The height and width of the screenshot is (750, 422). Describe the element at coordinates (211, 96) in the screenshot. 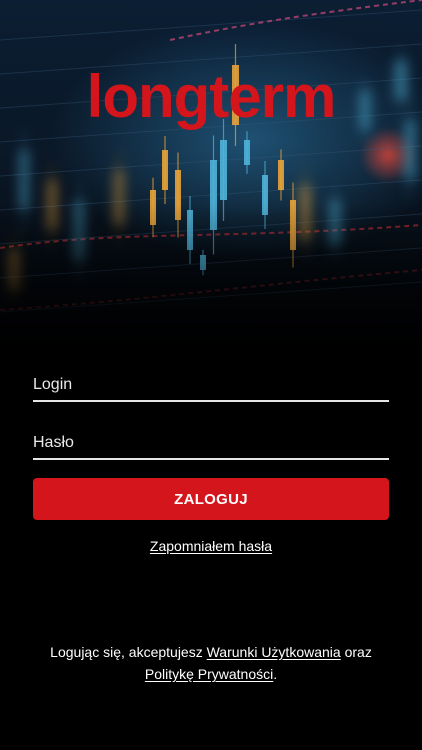

I see `app-logo: longterm` at that location.